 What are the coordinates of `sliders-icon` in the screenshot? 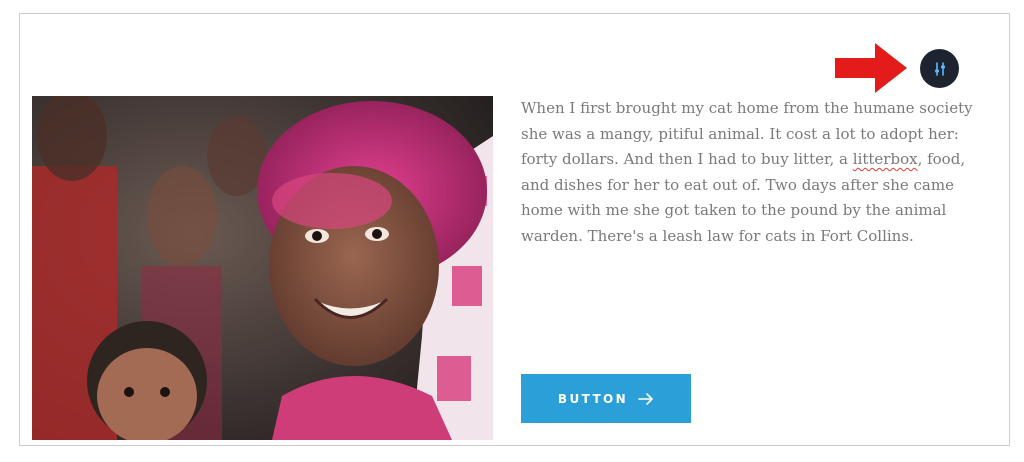 It's located at (939, 68).